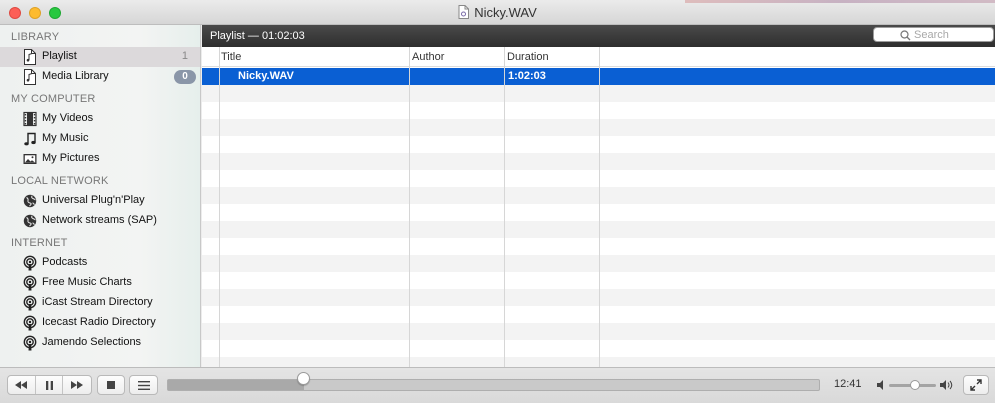 The image size is (995, 403). I want to click on seek-bar-elapsed, so click(236, 385).